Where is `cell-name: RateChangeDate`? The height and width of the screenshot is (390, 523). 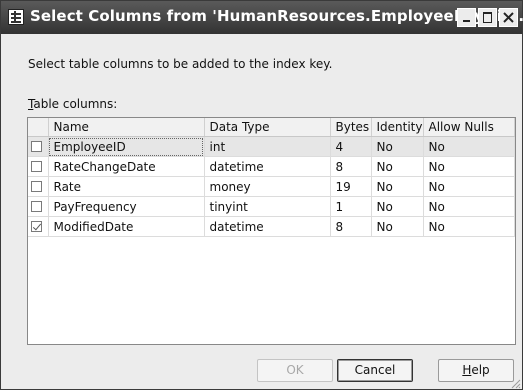 cell-name: RateChangeDate is located at coordinates (126, 166).